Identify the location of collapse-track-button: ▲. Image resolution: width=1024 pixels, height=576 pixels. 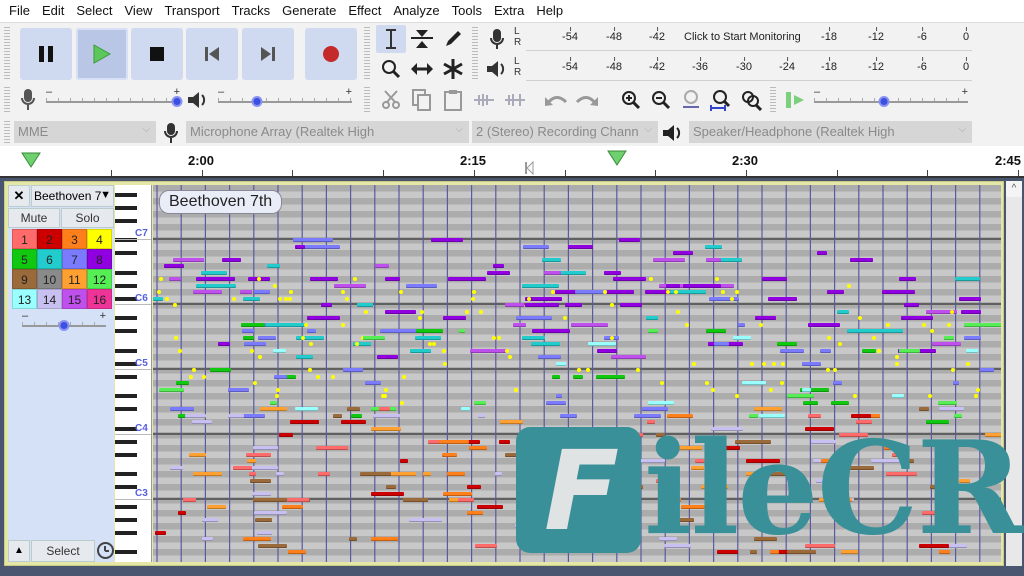
(19, 551).